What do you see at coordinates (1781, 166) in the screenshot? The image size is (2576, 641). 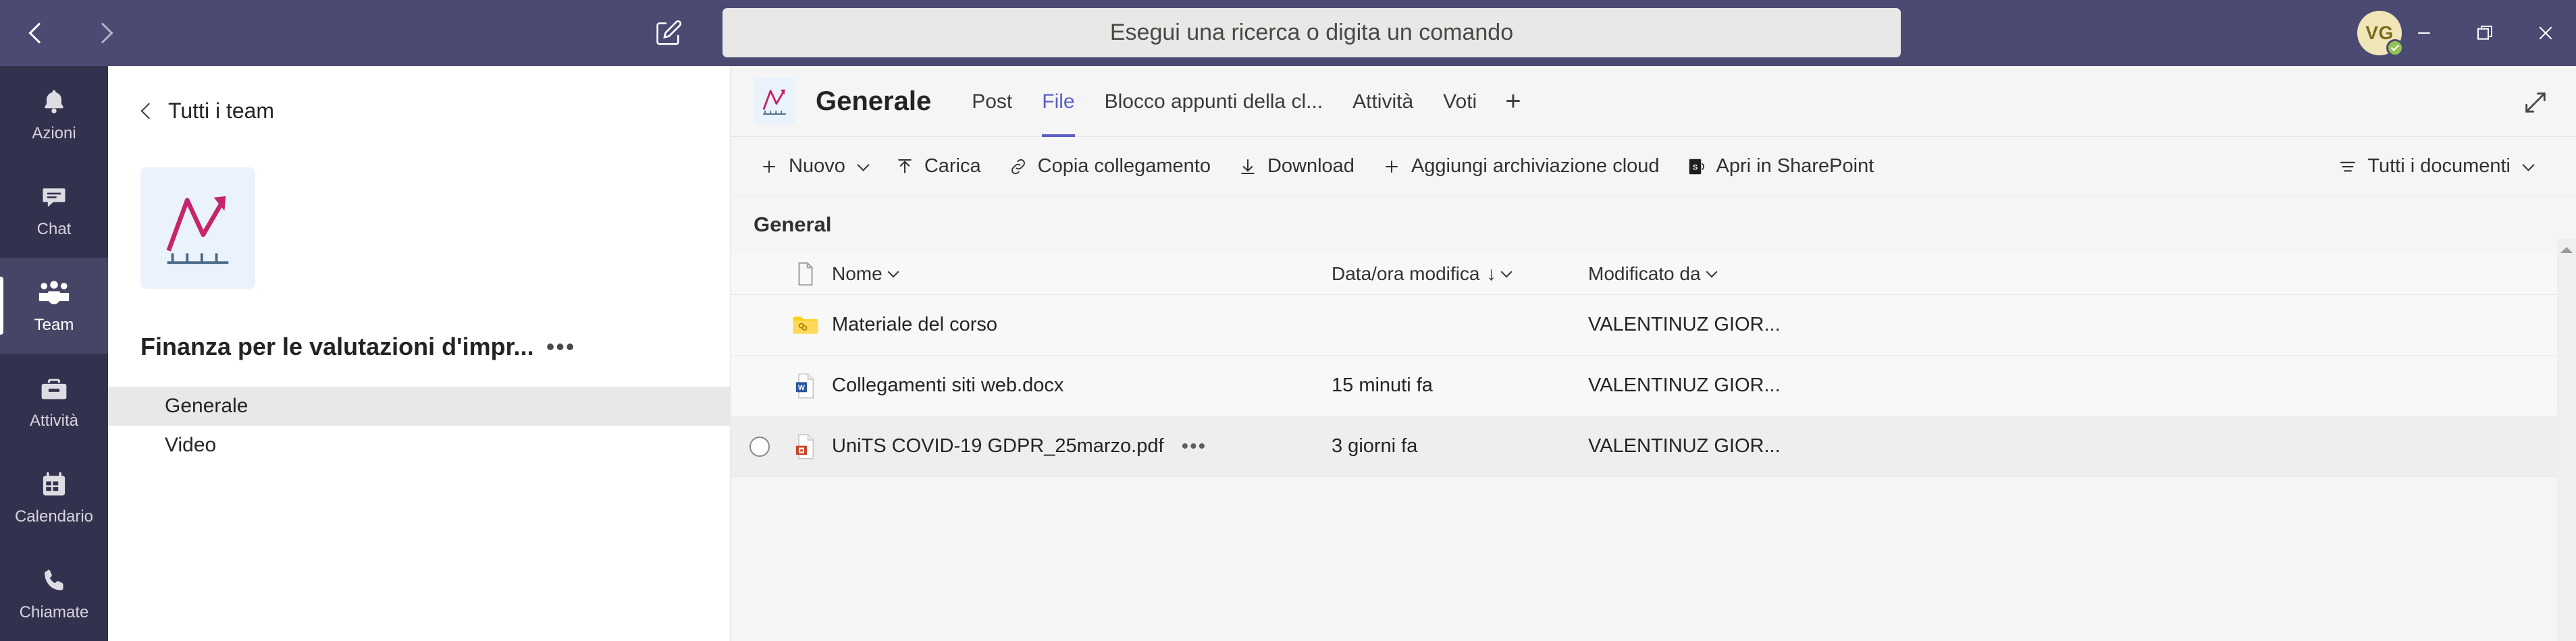 I see `open-in-sharepoint-button: S Apri in SharePoint` at bounding box center [1781, 166].